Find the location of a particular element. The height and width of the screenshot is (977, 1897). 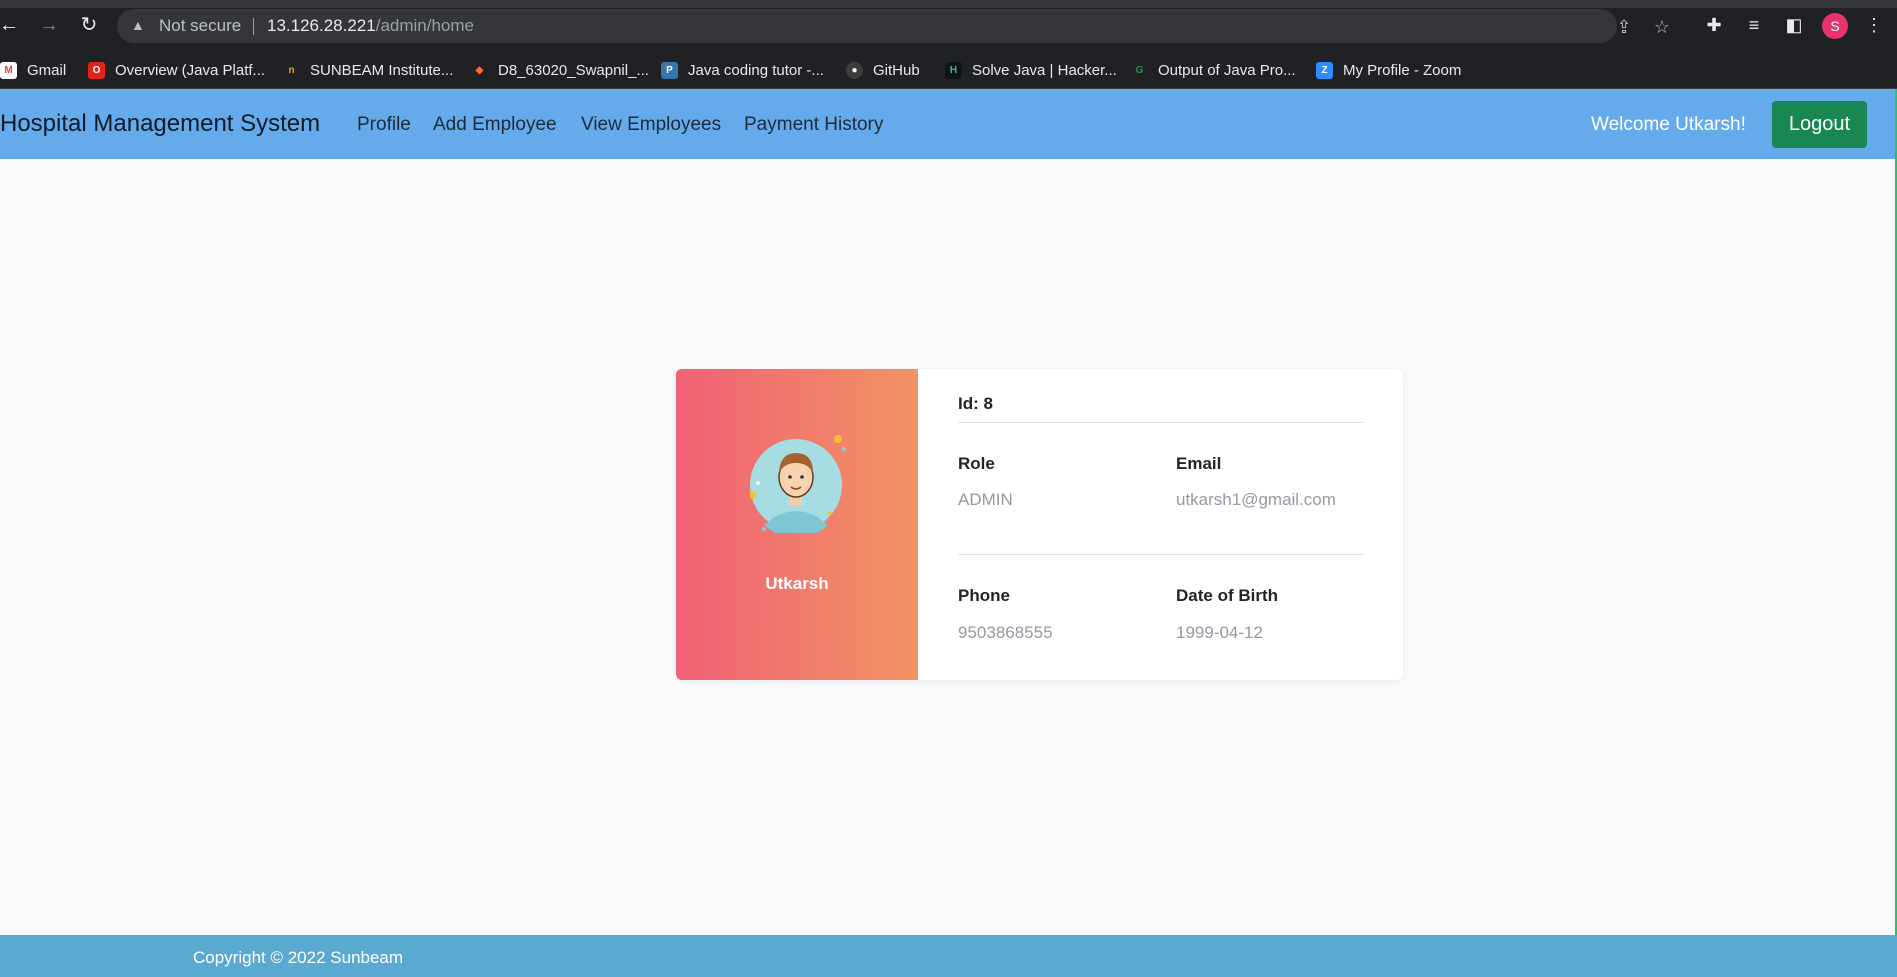

brand-title: Hospital Management System is located at coordinates (160, 124).